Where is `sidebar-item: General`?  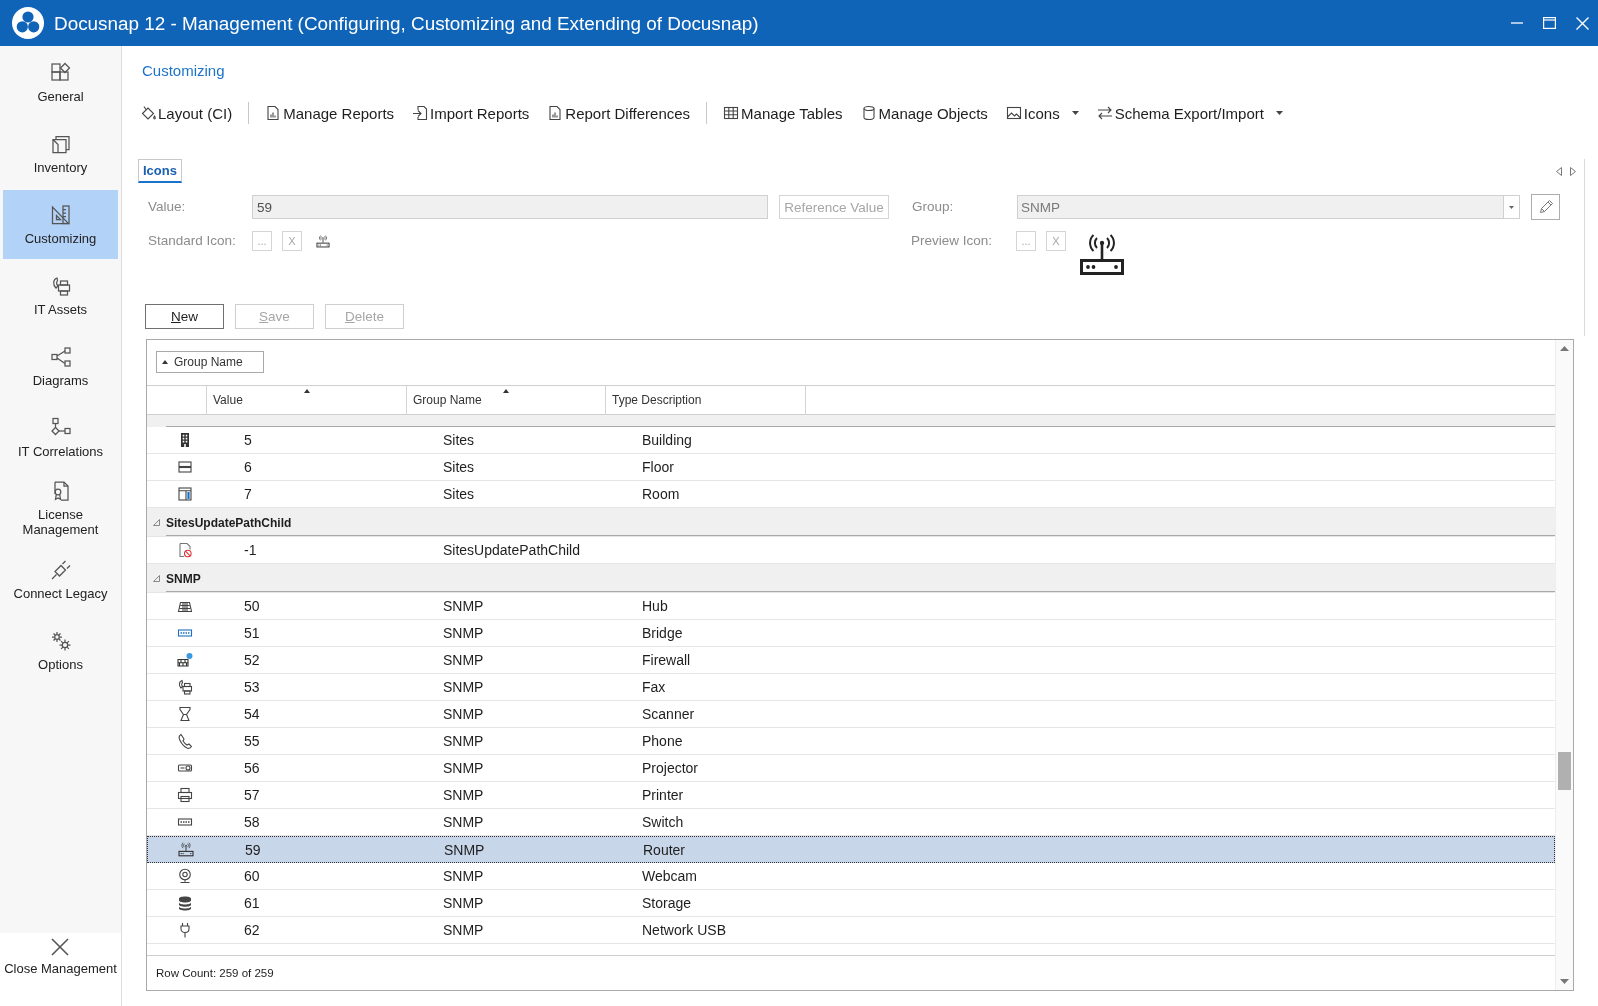 sidebar-item: General is located at coordinates (60, 82).